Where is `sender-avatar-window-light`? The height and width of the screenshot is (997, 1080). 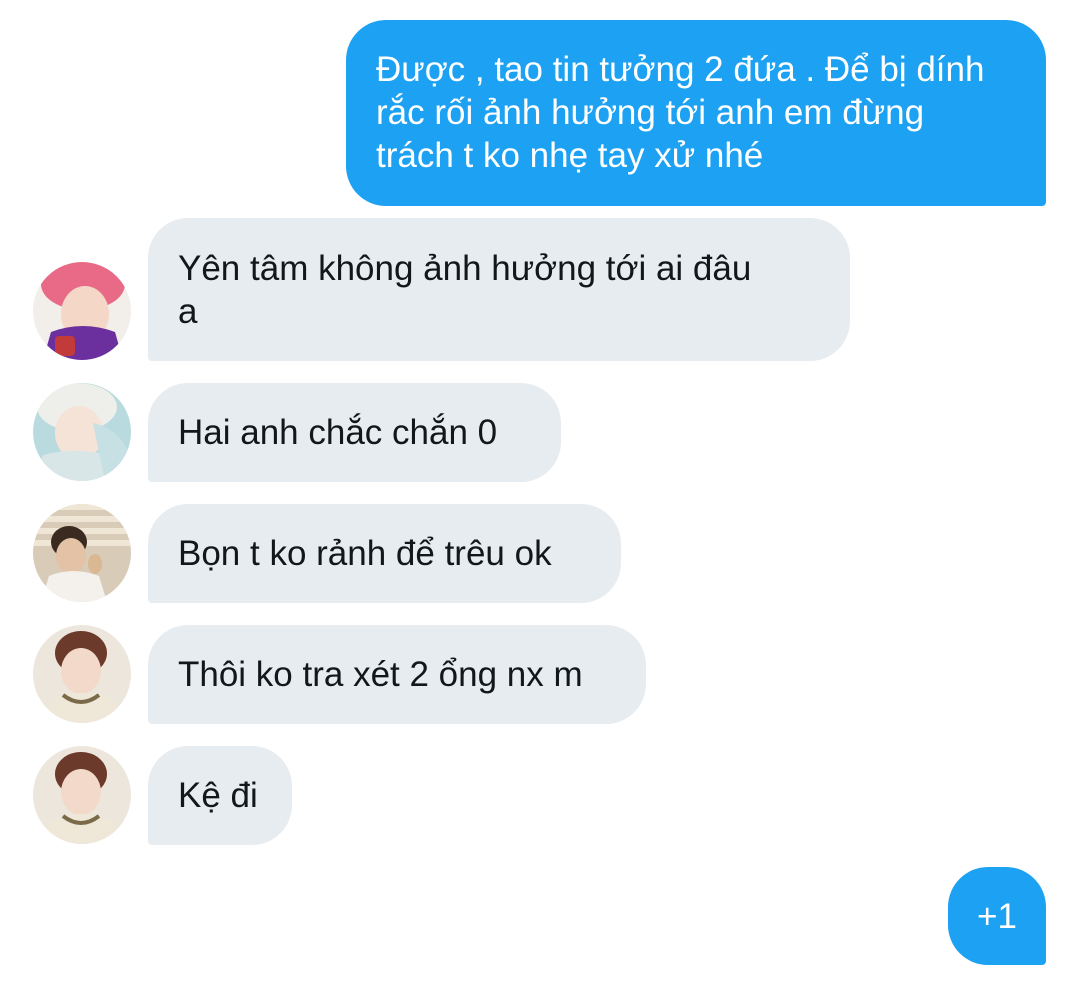
sender-avatar-window-light is located at coordinates (82, 553).